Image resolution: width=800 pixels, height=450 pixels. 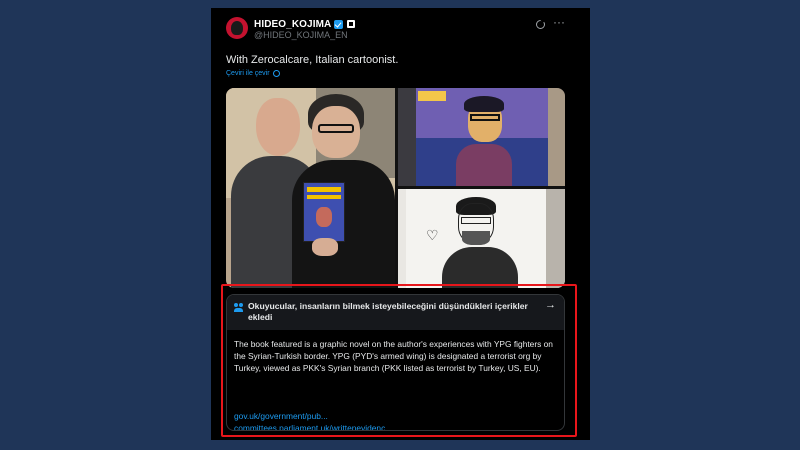 I want to click on more-icon: ···, so click(x=559, y=22).